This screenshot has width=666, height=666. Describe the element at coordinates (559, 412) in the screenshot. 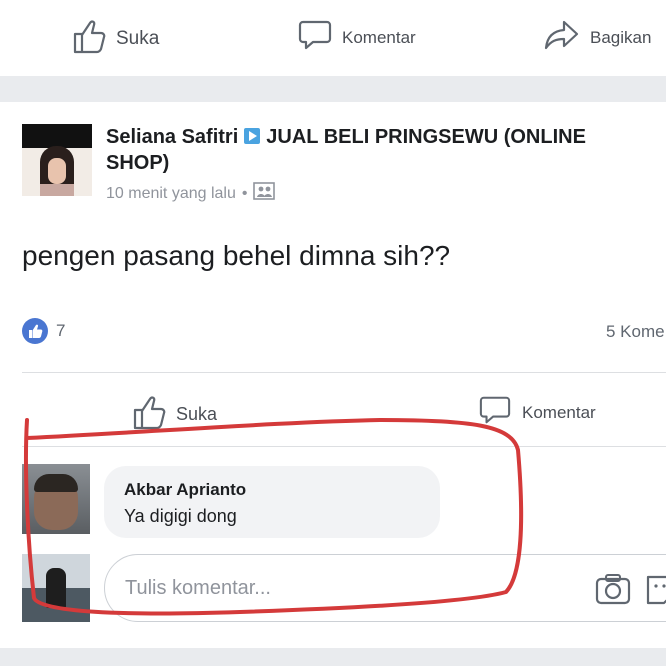

I see `post-comment-label: Komentar` at that location.